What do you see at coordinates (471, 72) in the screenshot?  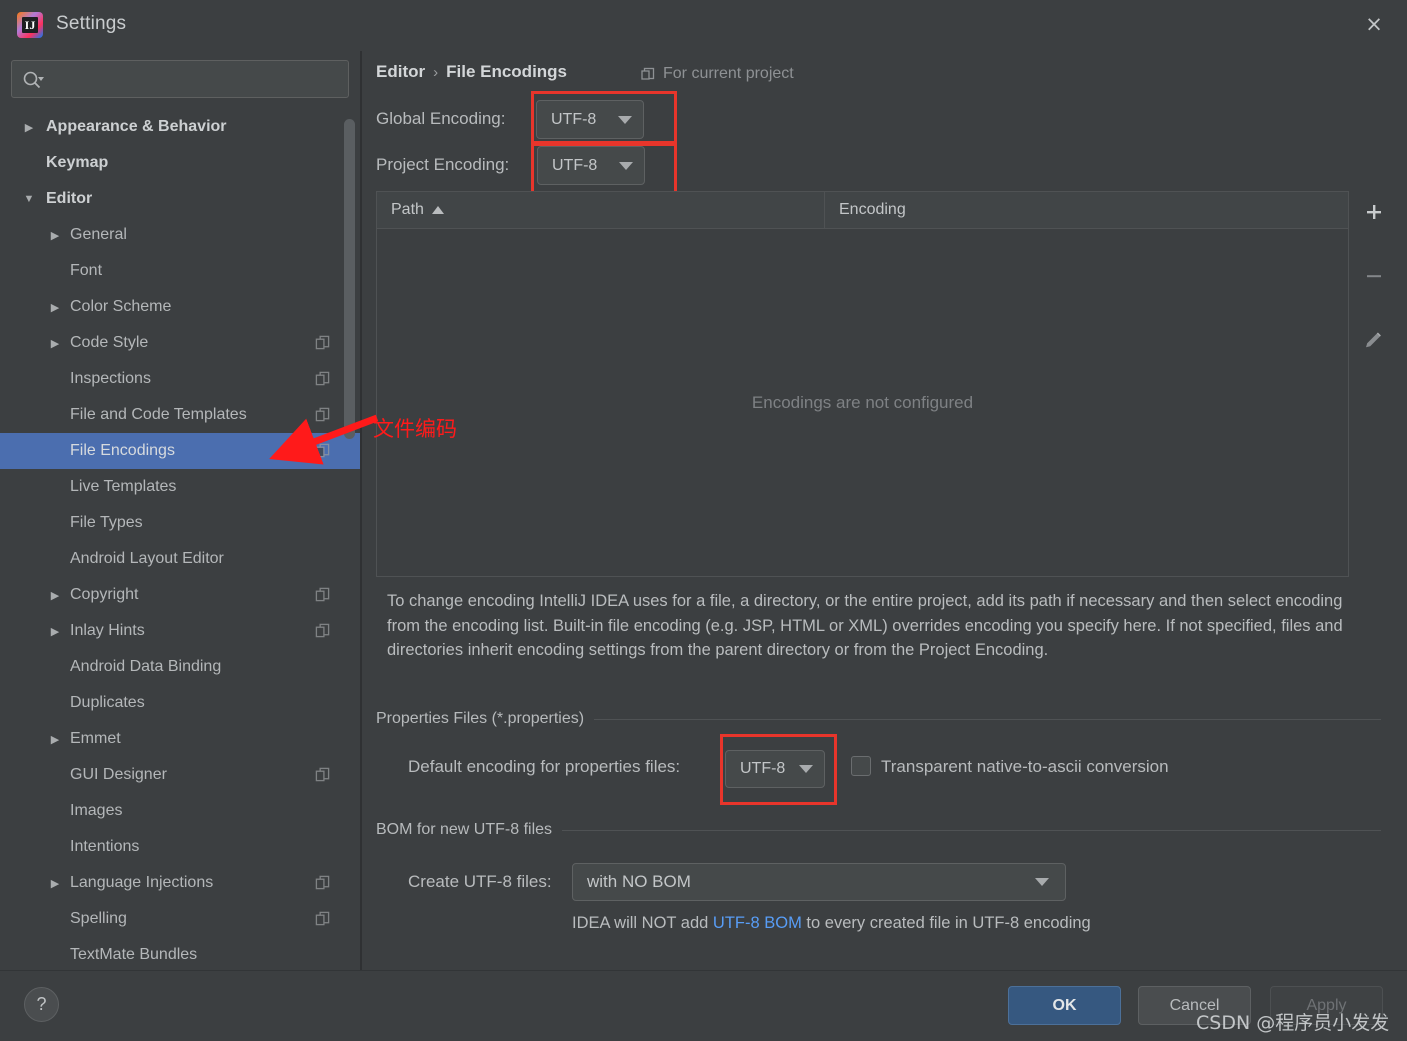 I see `breadcrumb: Editor › File Encodings` at bounding box center [471, 72].